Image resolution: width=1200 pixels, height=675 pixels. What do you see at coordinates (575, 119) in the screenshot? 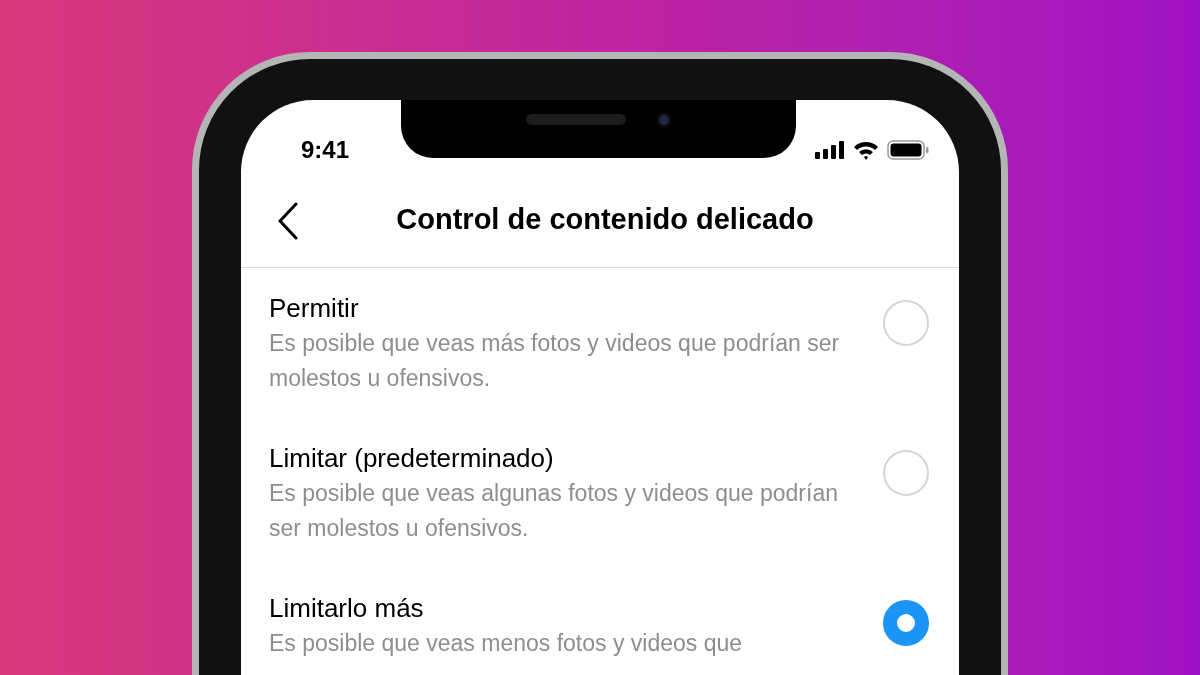
I see `speaker-icon` at bounding box center [575, 119].